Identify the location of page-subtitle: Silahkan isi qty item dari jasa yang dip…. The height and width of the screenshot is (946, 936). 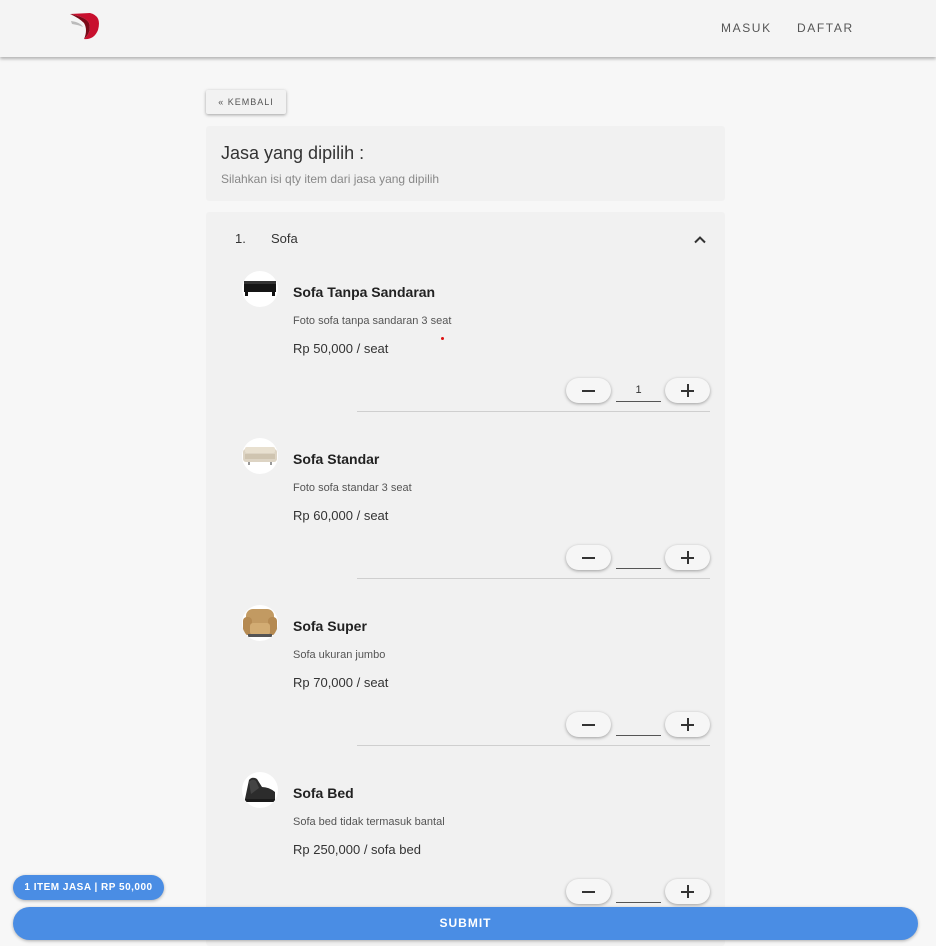
(330, 179).